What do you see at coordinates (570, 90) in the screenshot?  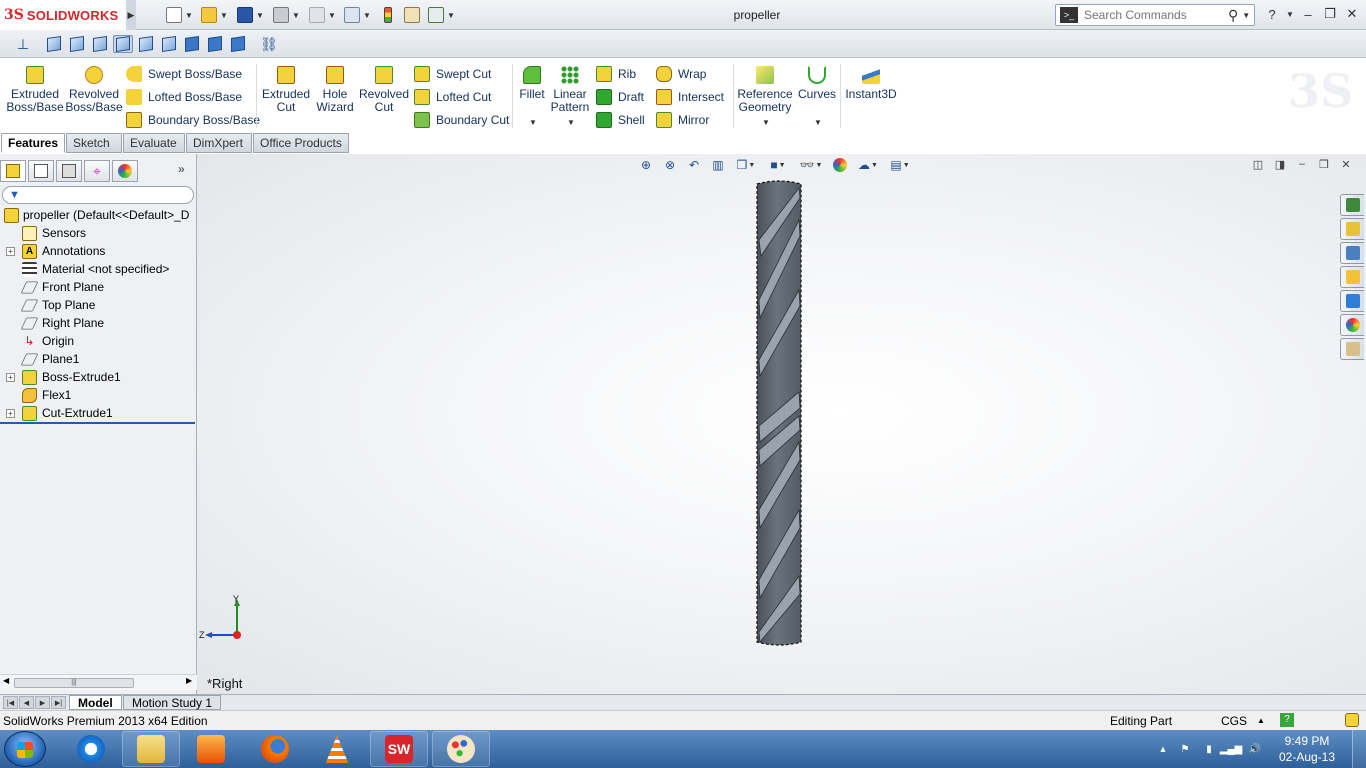 I see `linear-pattern-button: Linear Pattern` at bounding box center [570, 90].